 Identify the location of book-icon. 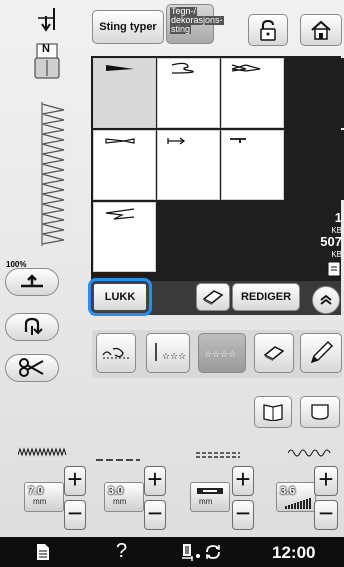
(273, 412).